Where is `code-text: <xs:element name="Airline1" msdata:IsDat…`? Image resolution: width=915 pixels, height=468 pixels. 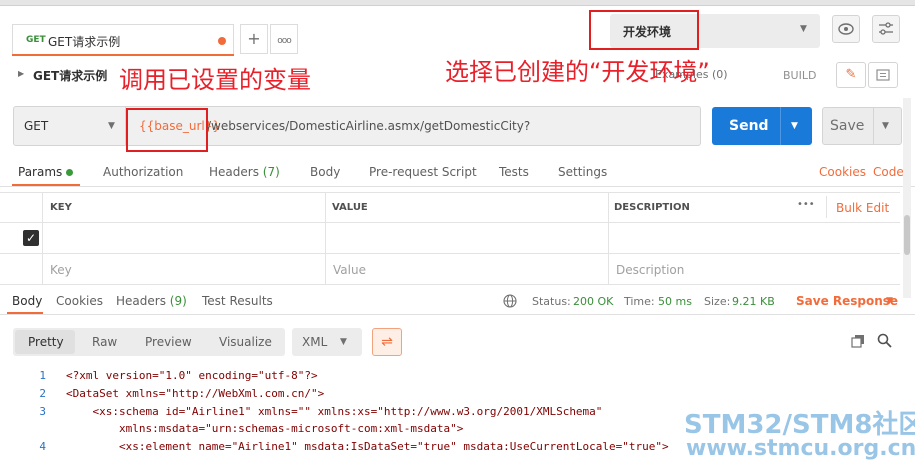
code-text: <xs:element name="Airline1" msdata:IsDat… is located at coordinates (367, 446).